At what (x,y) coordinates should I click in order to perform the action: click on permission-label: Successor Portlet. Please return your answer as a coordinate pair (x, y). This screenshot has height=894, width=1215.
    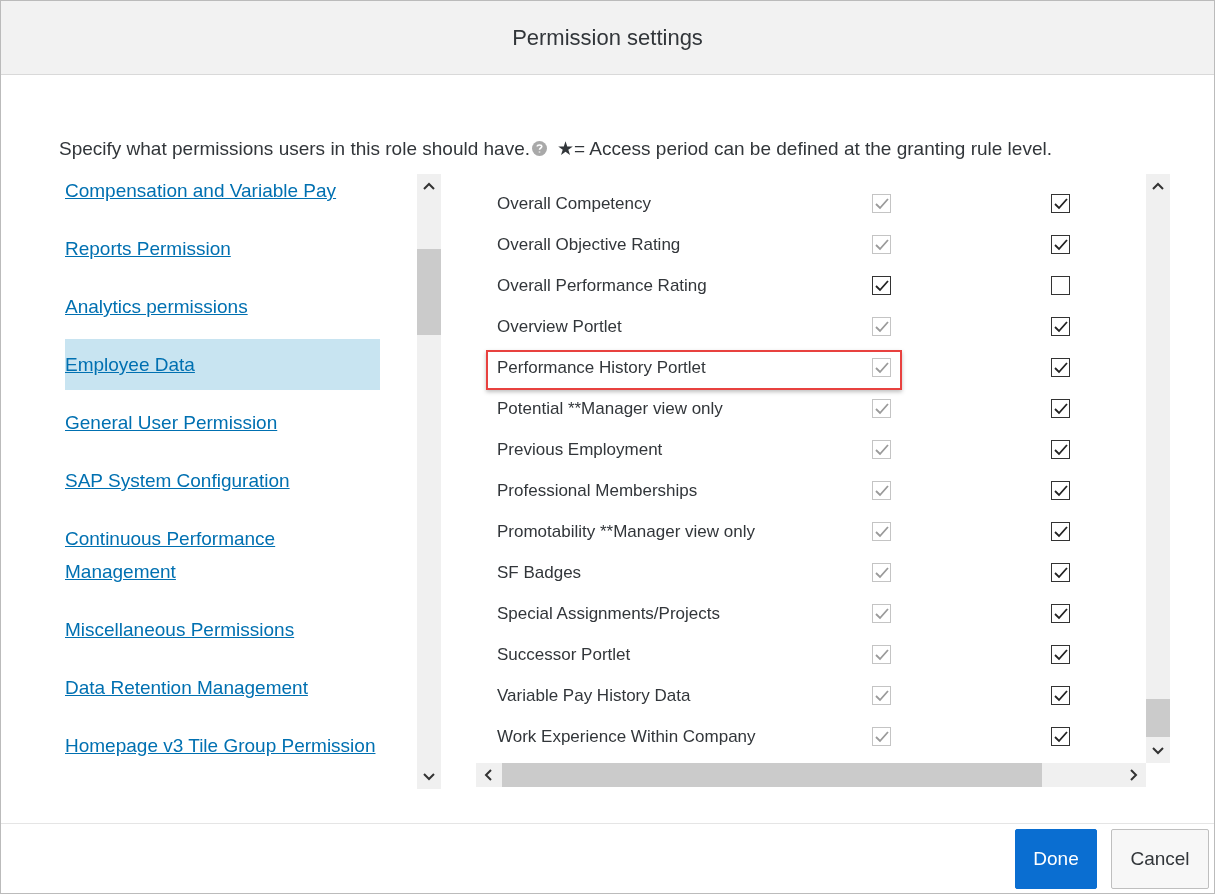
    Looking at the image, I should click on (564, 654).